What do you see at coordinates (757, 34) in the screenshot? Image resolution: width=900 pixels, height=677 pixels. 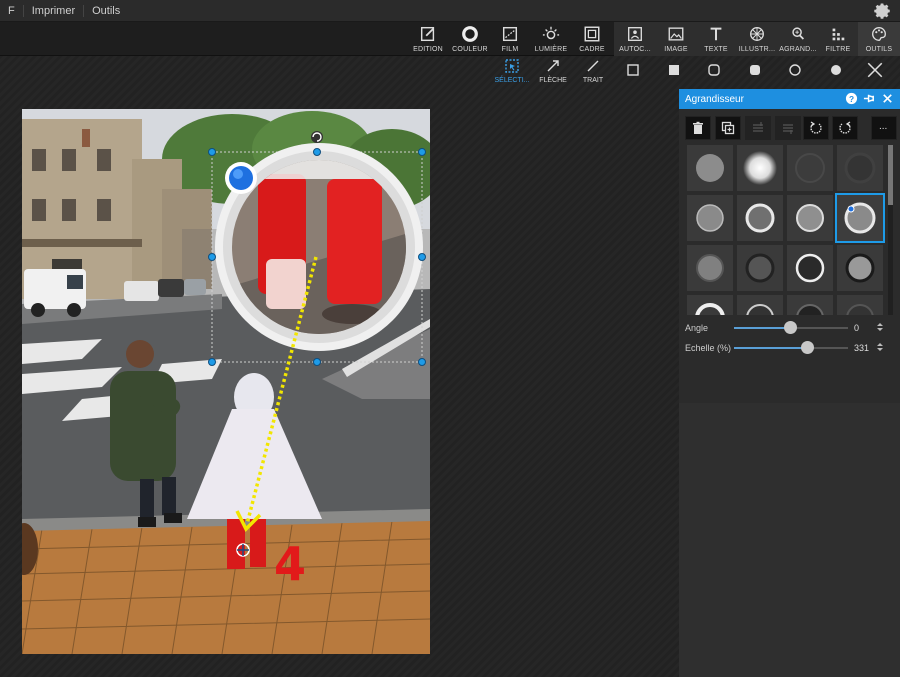 I see `illustration-icon` at bounding box center [757, 34].